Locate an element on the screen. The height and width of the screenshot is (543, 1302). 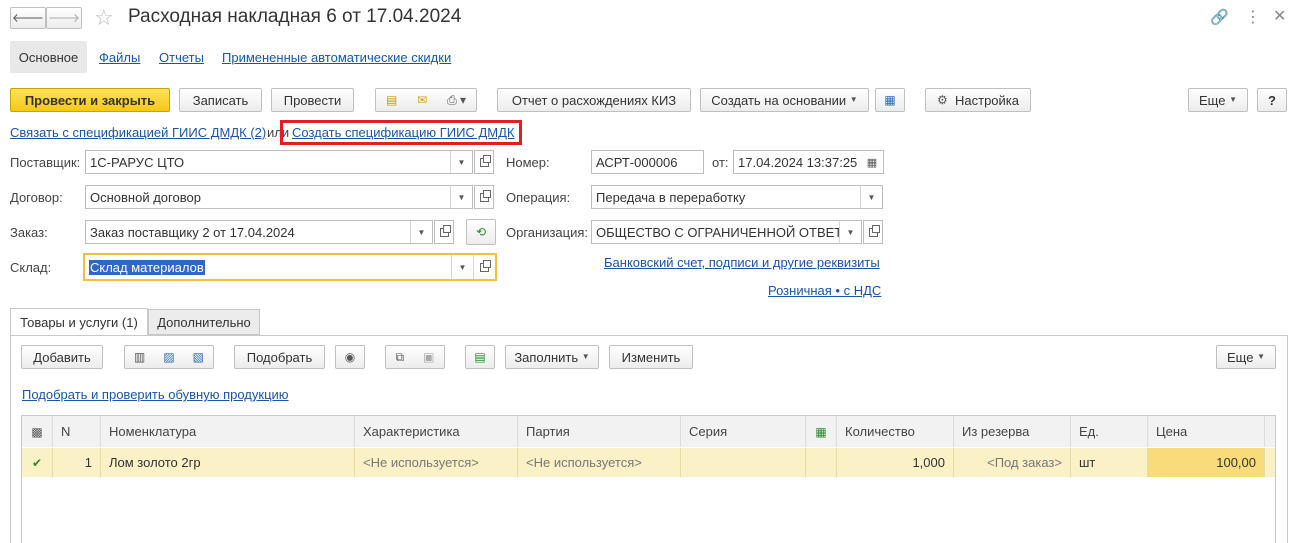
org-field: ОБЩЕСТВО С ОГРАНИЧЕННОЙ ОТВЕТ ▼ is located at coordinates (726, 232).